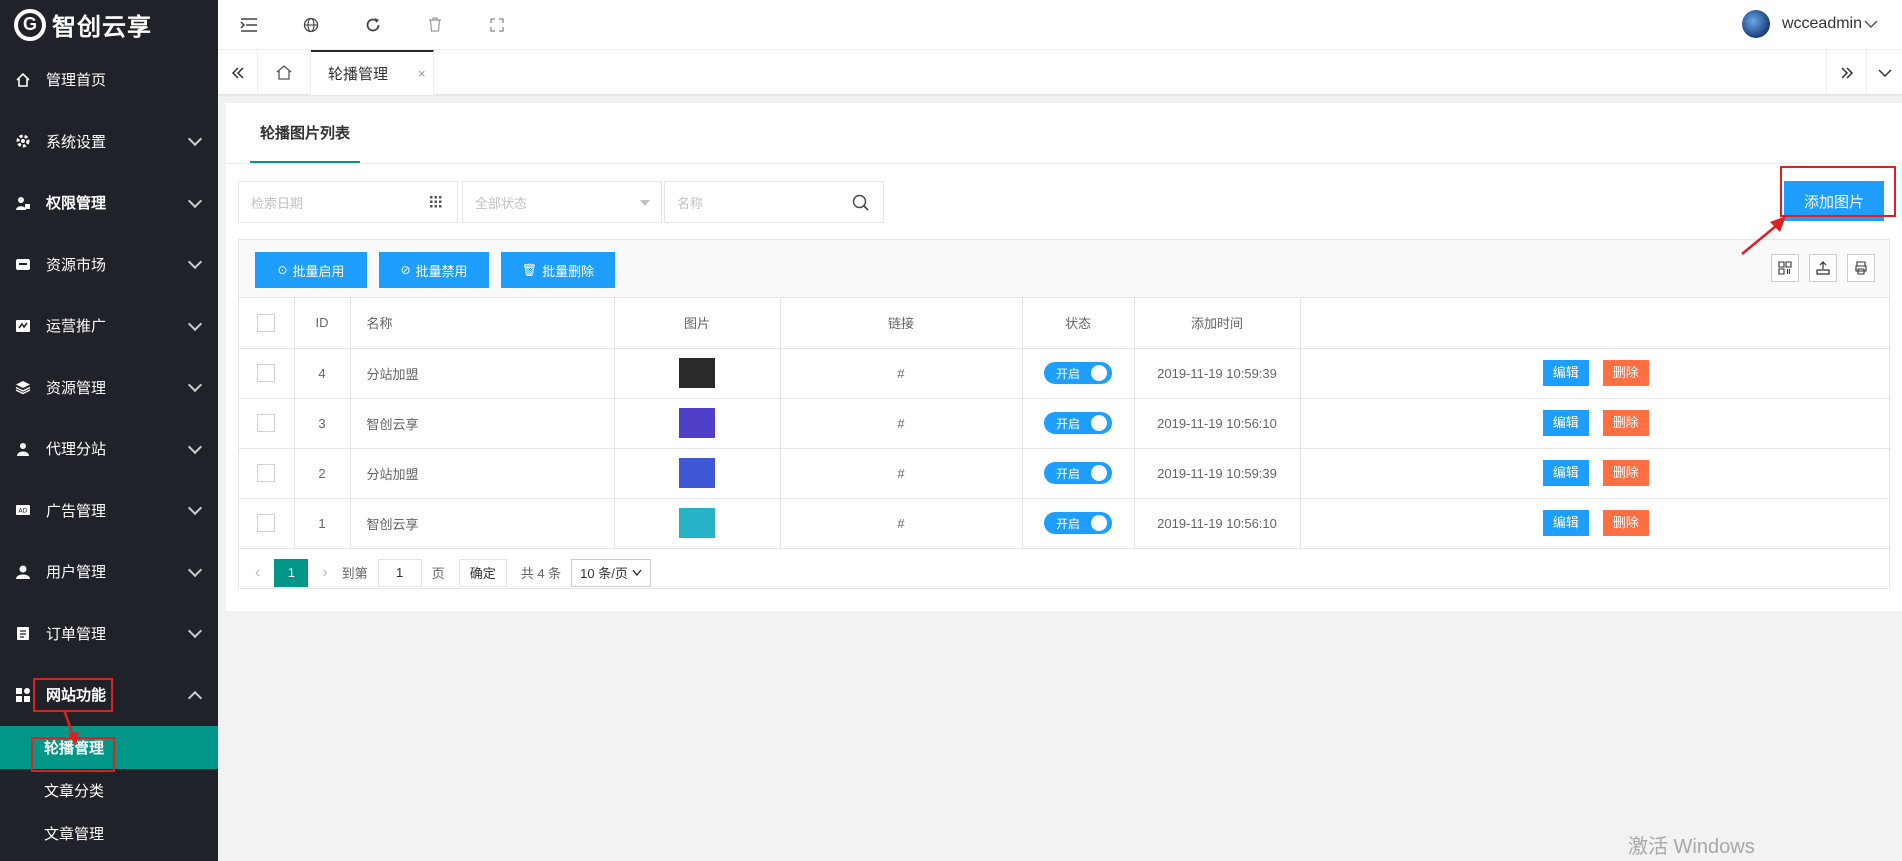 The width and height of the screenshot is (1902, 861). What do you see at coordinates (277, 203) in the screenshot?
I see `date-placeholder: 检索日期` at bounding box center [277, 203].